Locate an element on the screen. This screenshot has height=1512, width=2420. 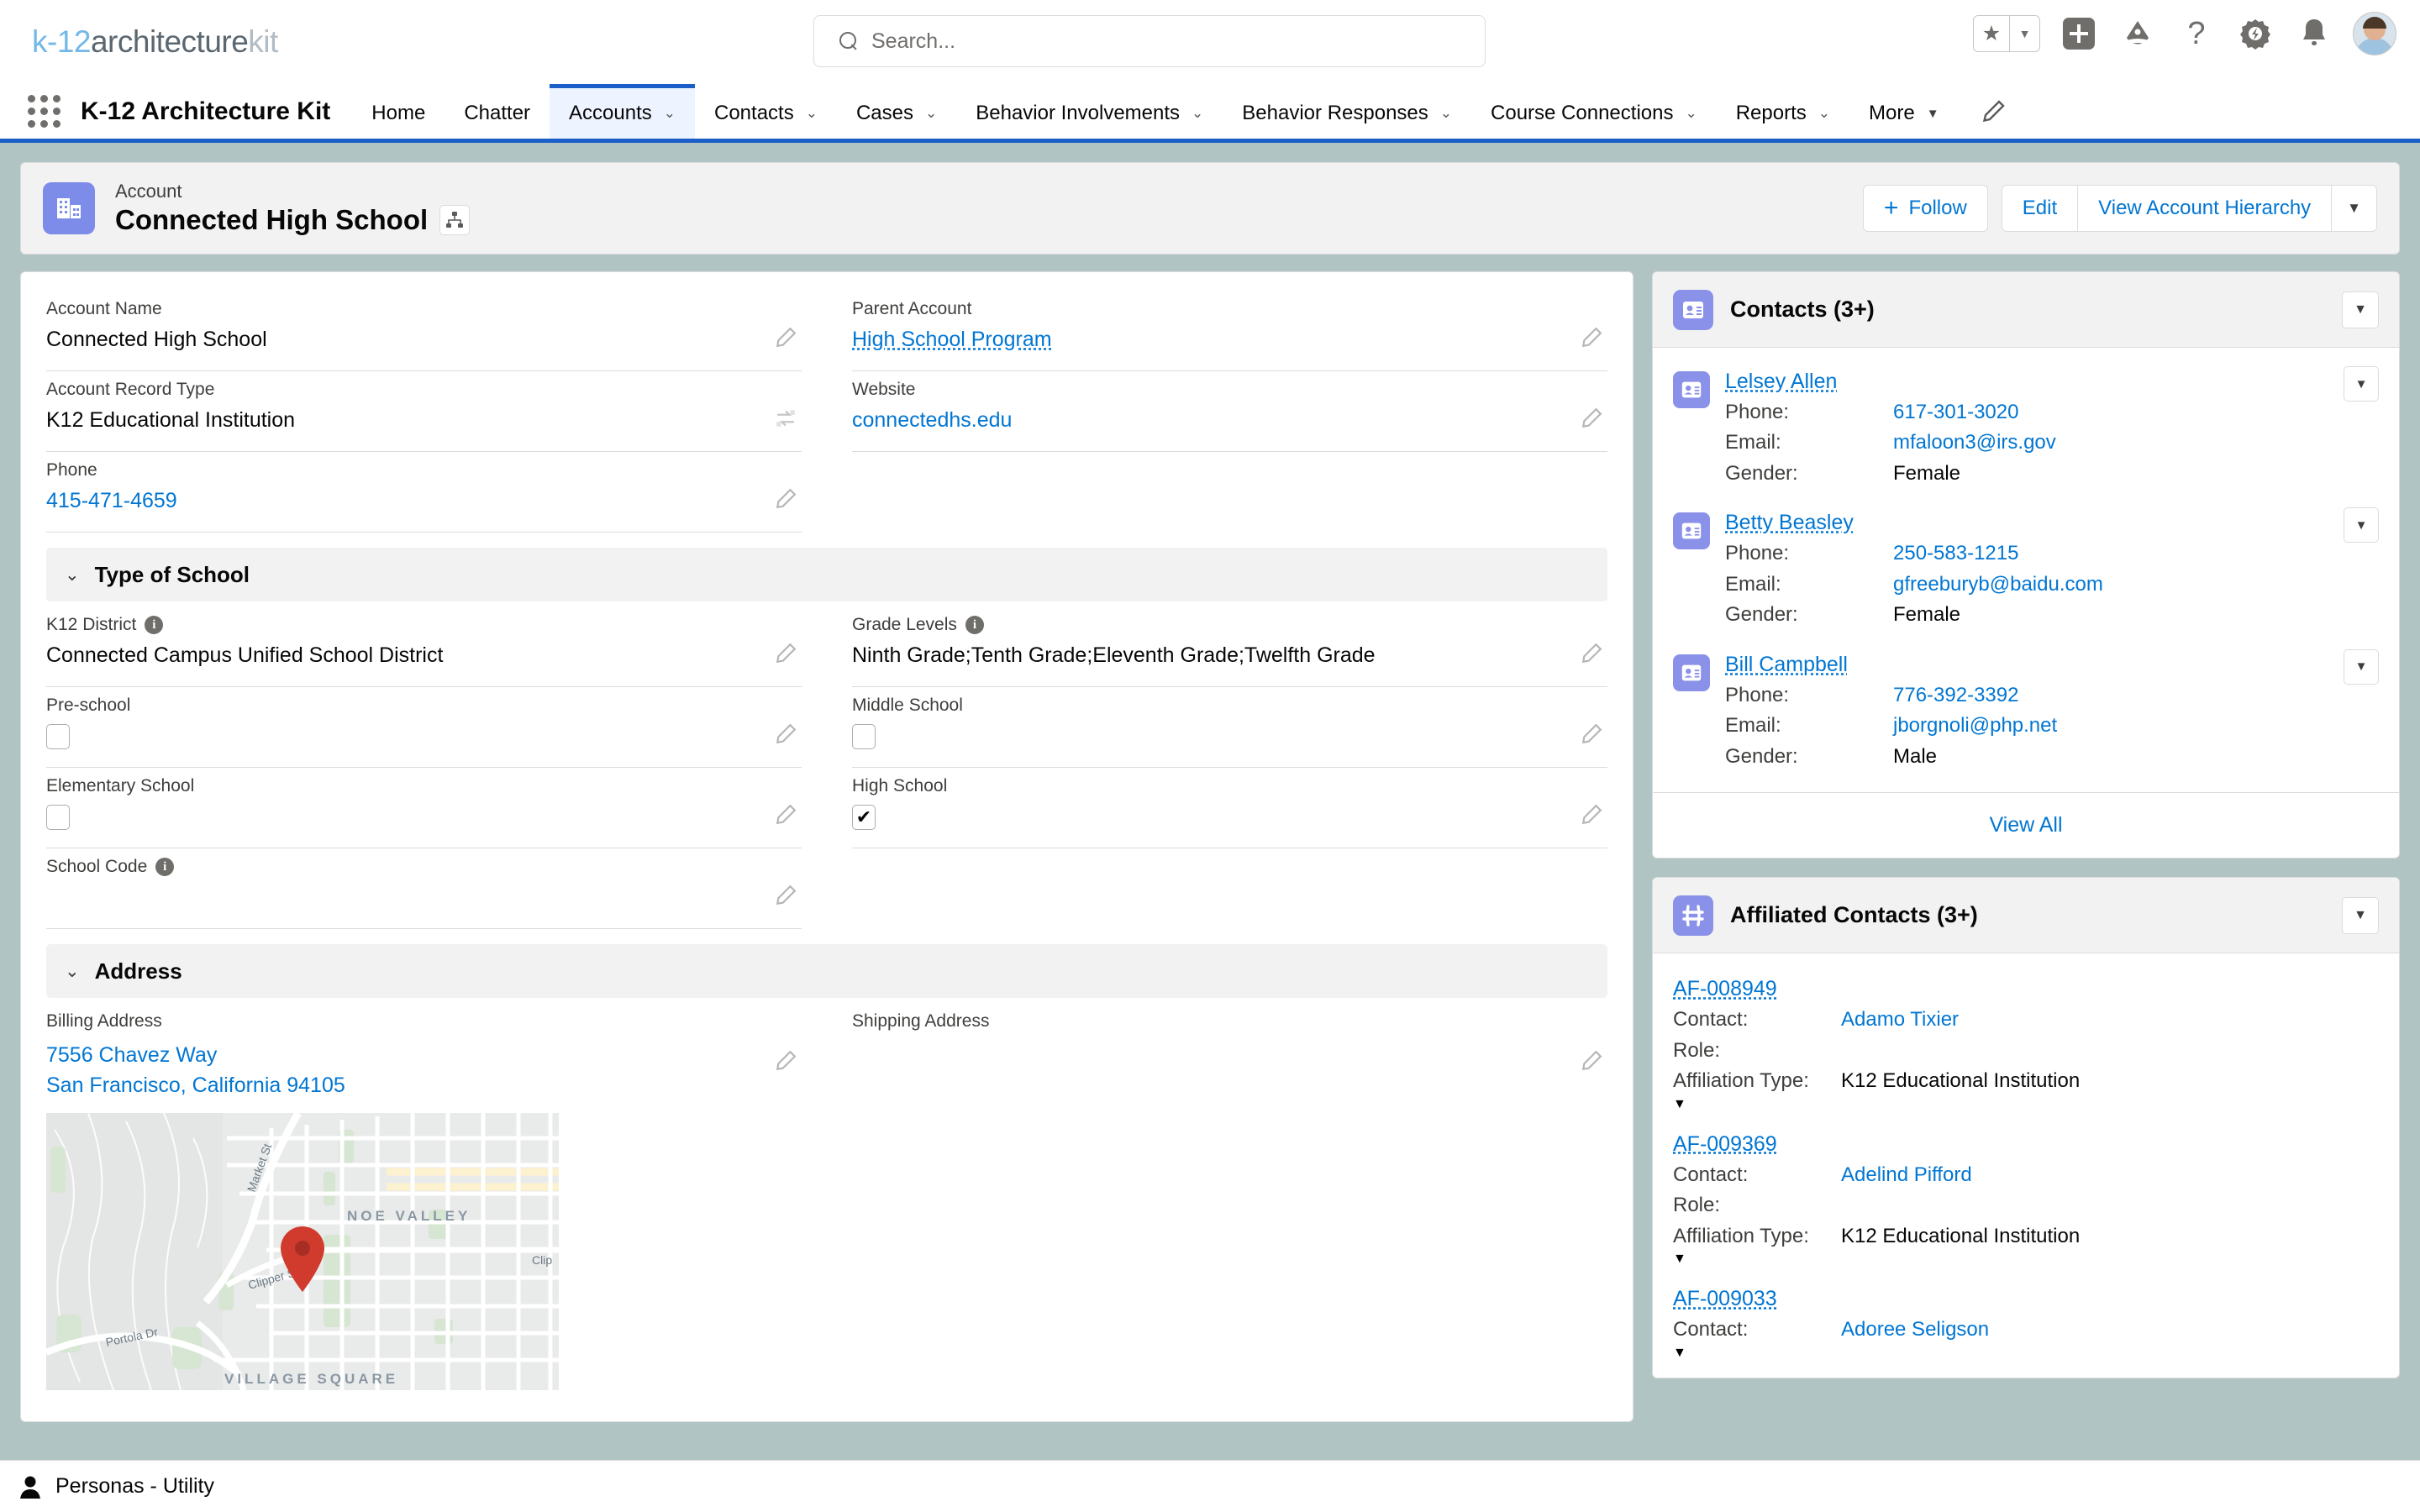
nav-tab-accounts: Accounts ⌄ is located at coordinates (622, 111).